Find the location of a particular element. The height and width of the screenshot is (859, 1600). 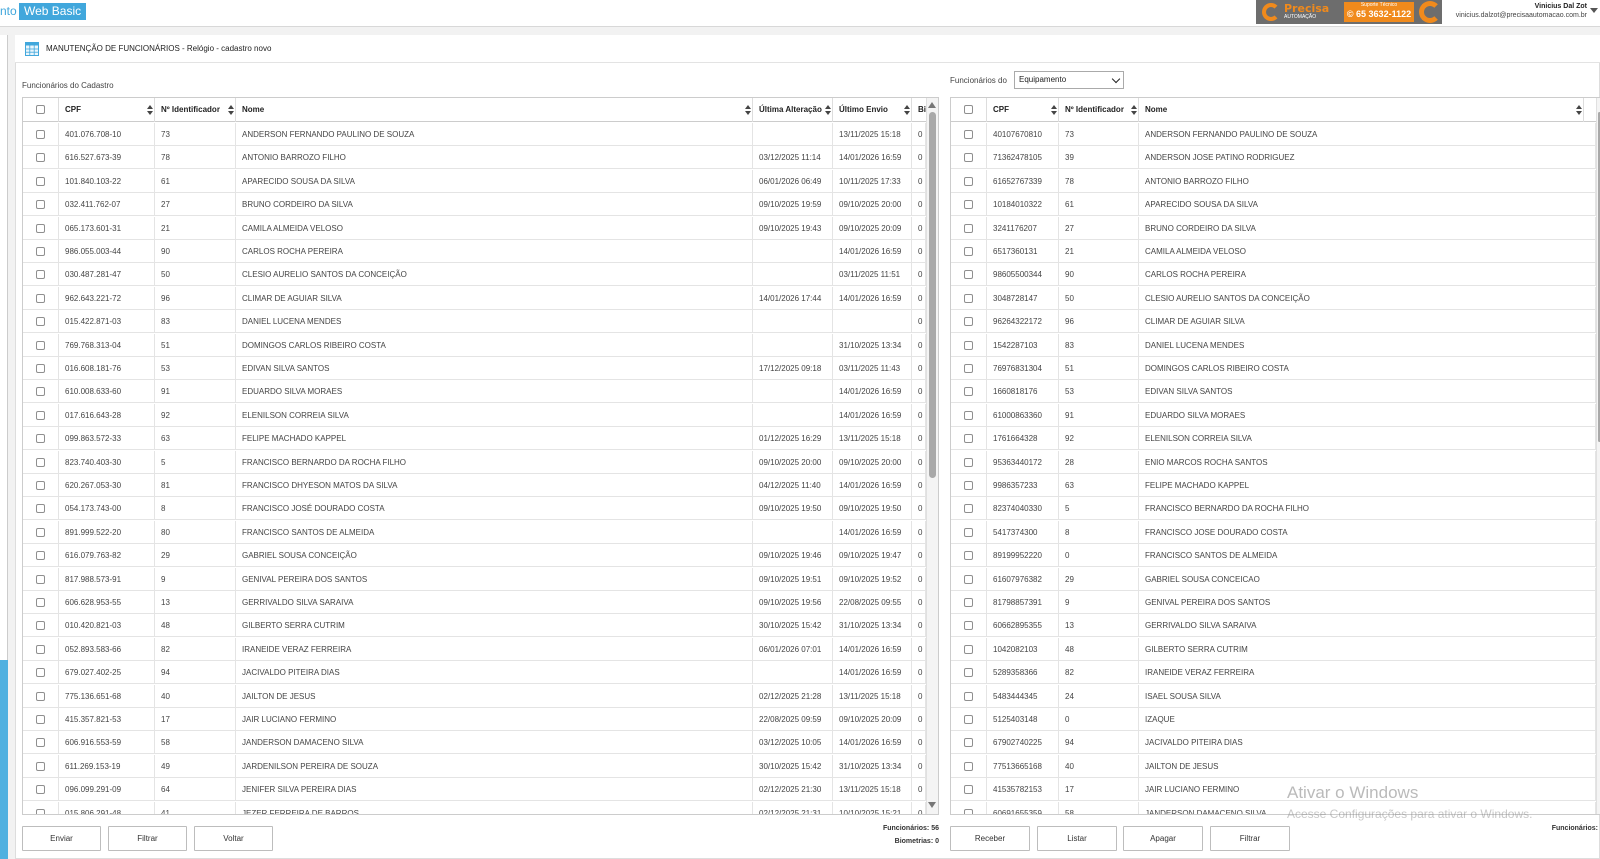

enviar-button: Enviar is located at coordinates (61, 838).